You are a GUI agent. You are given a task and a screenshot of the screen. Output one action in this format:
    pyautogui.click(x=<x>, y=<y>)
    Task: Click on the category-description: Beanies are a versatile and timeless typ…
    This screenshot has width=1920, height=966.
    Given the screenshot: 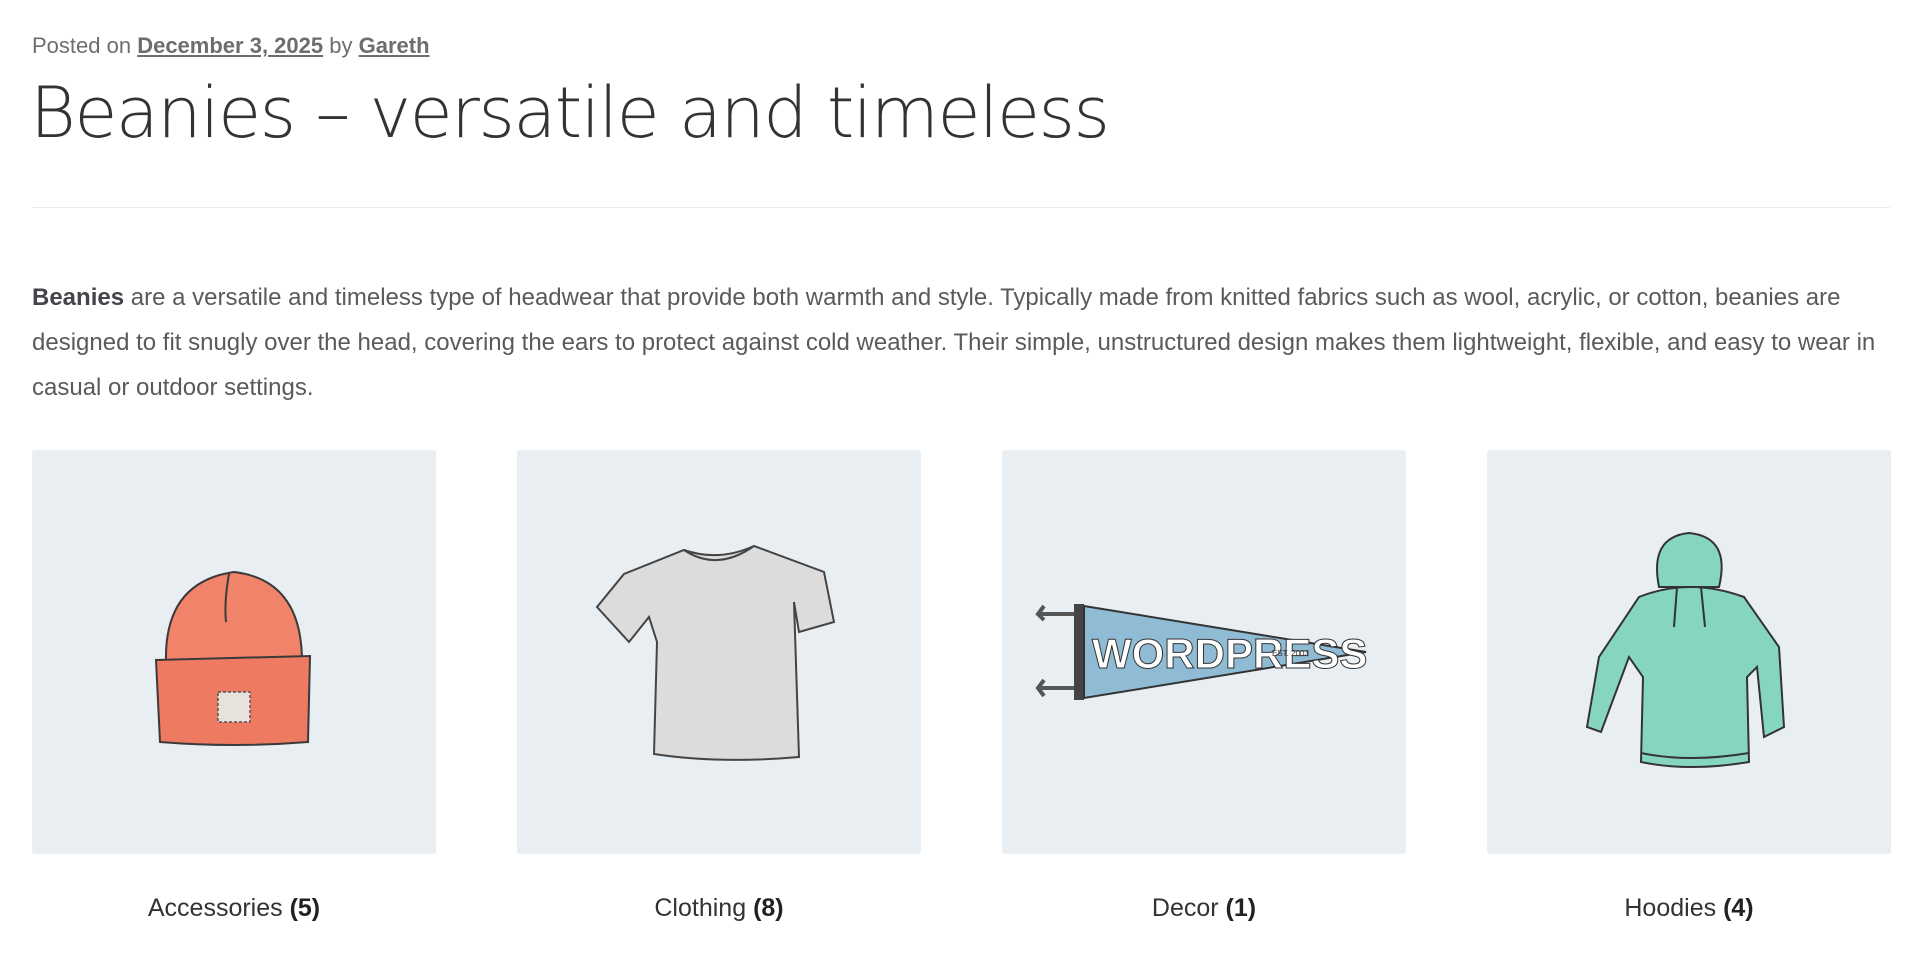 What is the action you would take?
    pyautogui.click(x=967, y=342)
    